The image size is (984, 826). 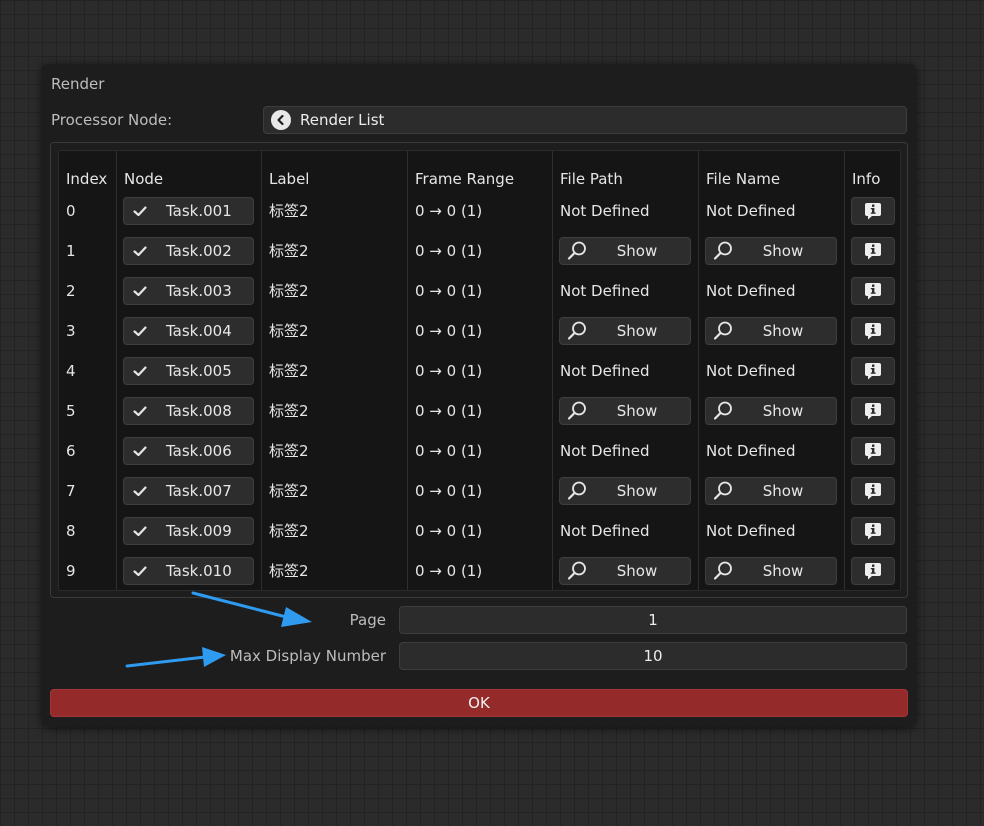 I want to click on node-toggle-button: Task.003, so click(x=188, y=291).